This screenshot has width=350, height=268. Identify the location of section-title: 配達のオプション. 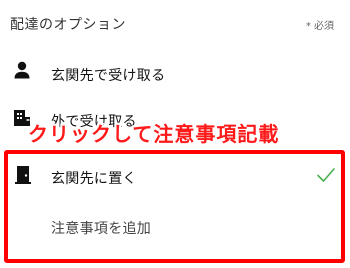
(68, 25).